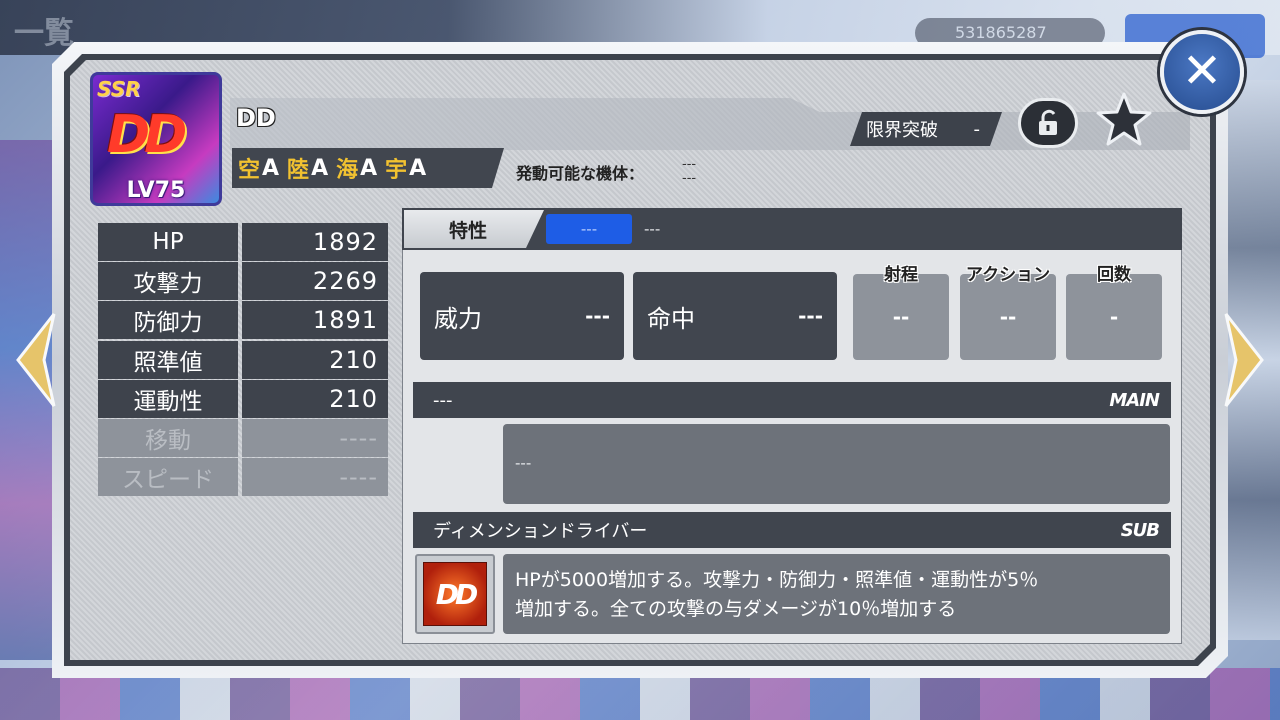  Describe the element at coordinates (396, 170) in the screenshot. I see `terrain-key-space: 宇` at that location.